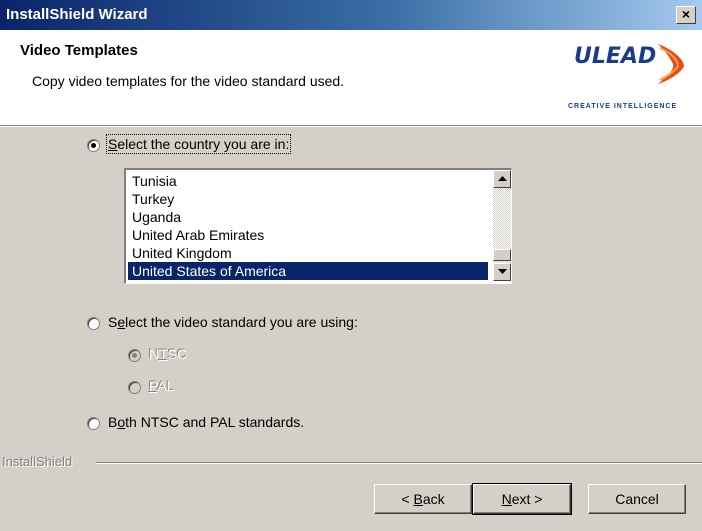 The height and width of the screenshot is (531, 702). What do you see at coordinates (113, 422) in the screenshot?
I see `both-label-first: B` at bounding box center [113, 422].